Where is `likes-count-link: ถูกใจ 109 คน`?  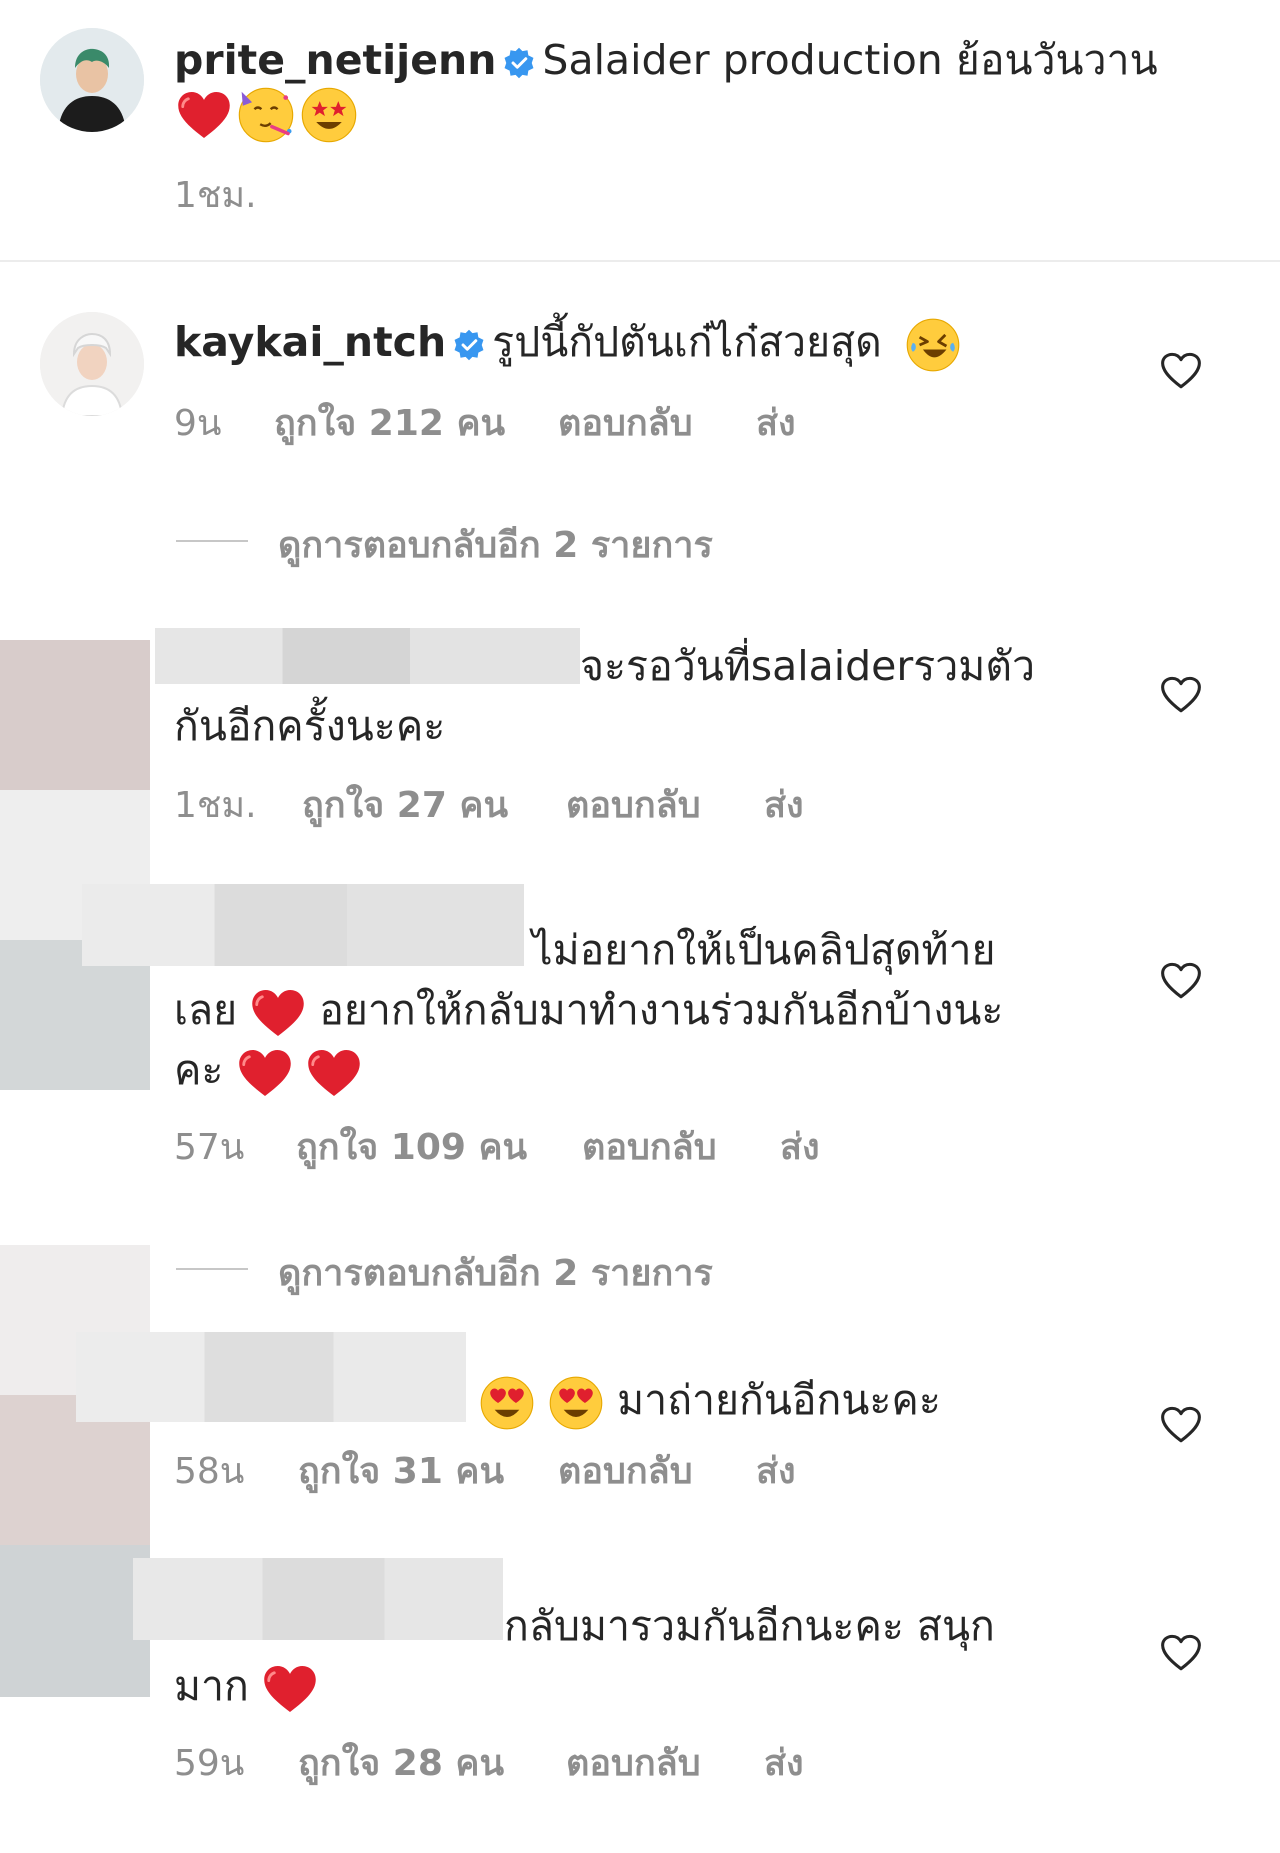
likes-count-link: ถูกใจ 109 คน is located at coordinates (411, 1146).